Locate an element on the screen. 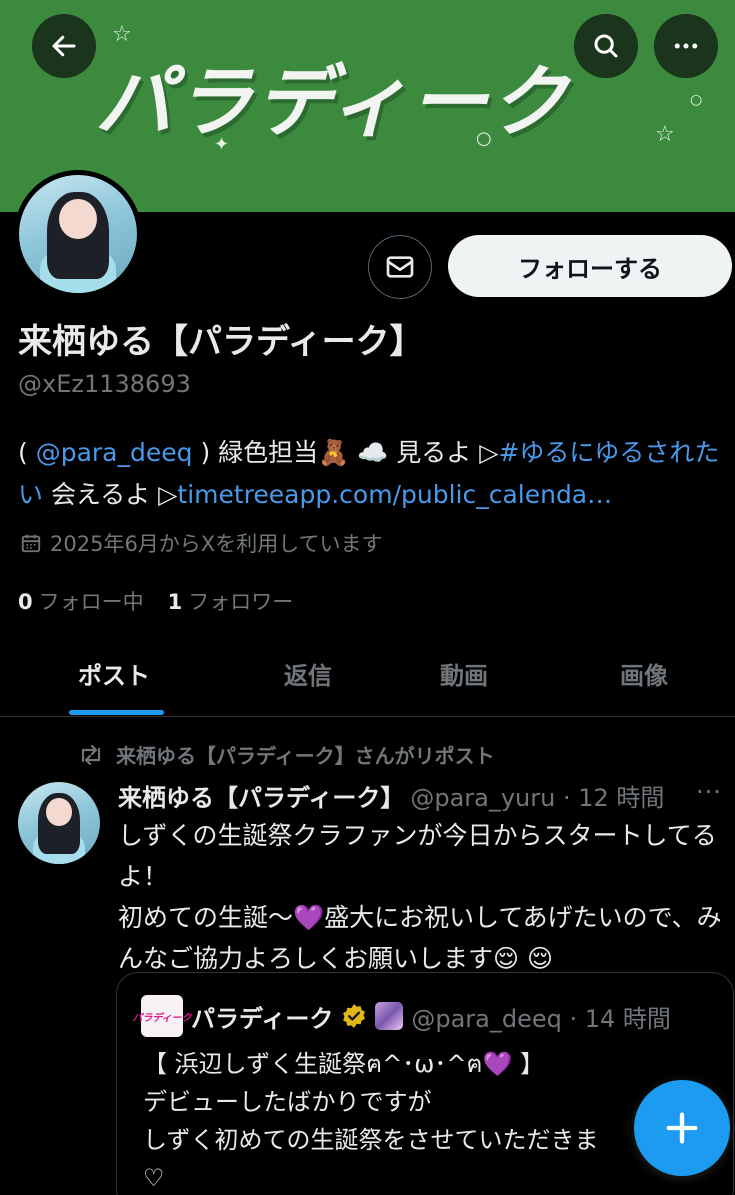 The width and height of the screenshot is (735, 1195). joined-text: 2025年6月からXを利用しています is located at coordinates (216, 544).